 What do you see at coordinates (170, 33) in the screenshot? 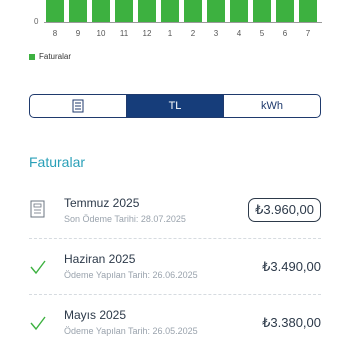
I see `x-tick-label: 1` at bounding box center [170, 33].